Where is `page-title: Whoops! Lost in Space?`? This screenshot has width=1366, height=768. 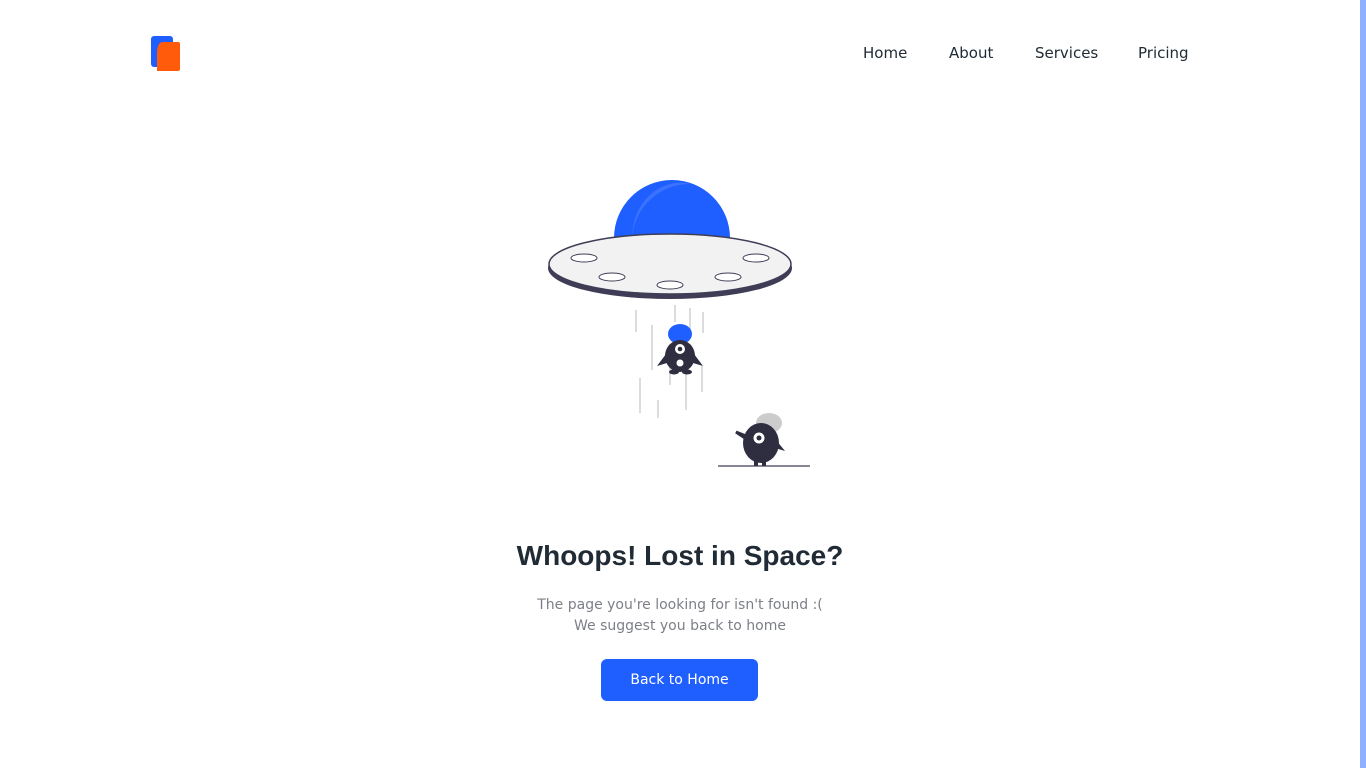
page-title: Whoops! Lost in Space? is located at coordinates (680, 555).